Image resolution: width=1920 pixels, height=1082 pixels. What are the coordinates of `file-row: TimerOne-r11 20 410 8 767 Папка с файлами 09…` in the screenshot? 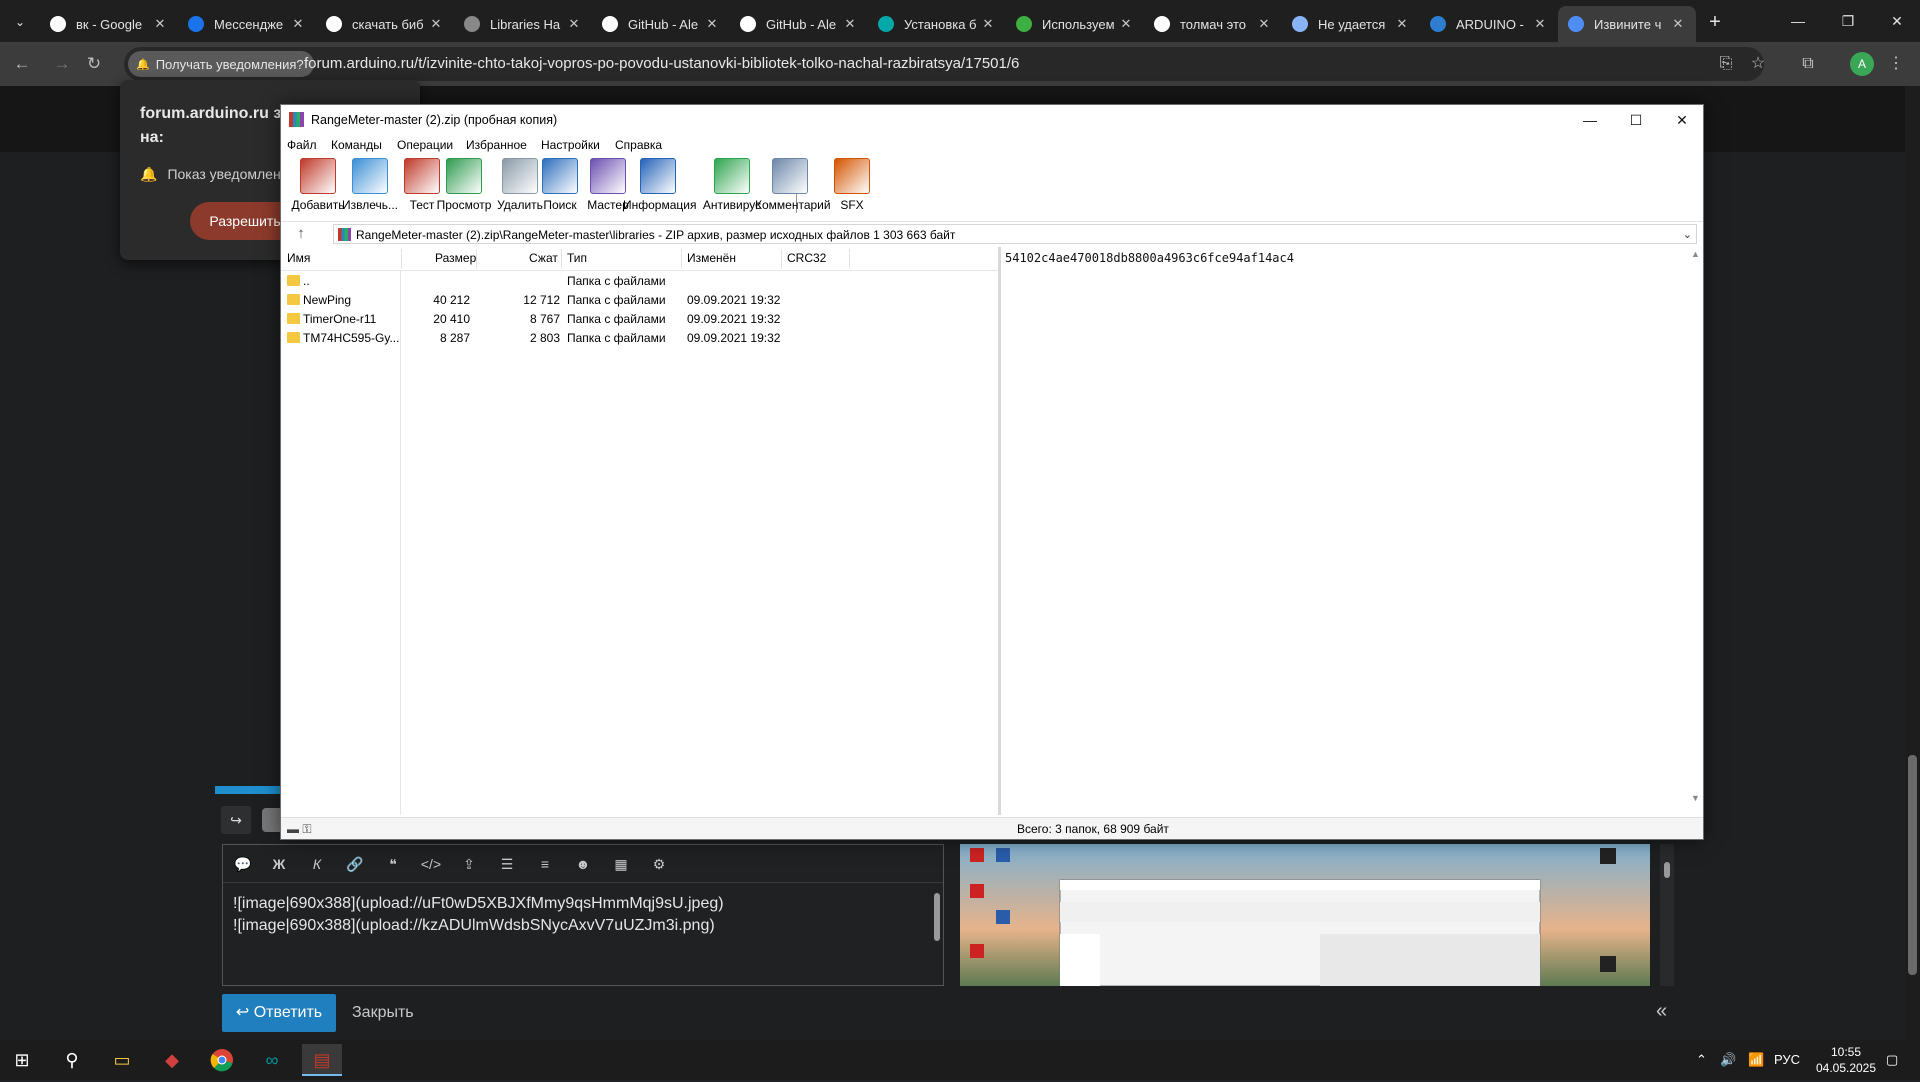 It's located at (639, 318).